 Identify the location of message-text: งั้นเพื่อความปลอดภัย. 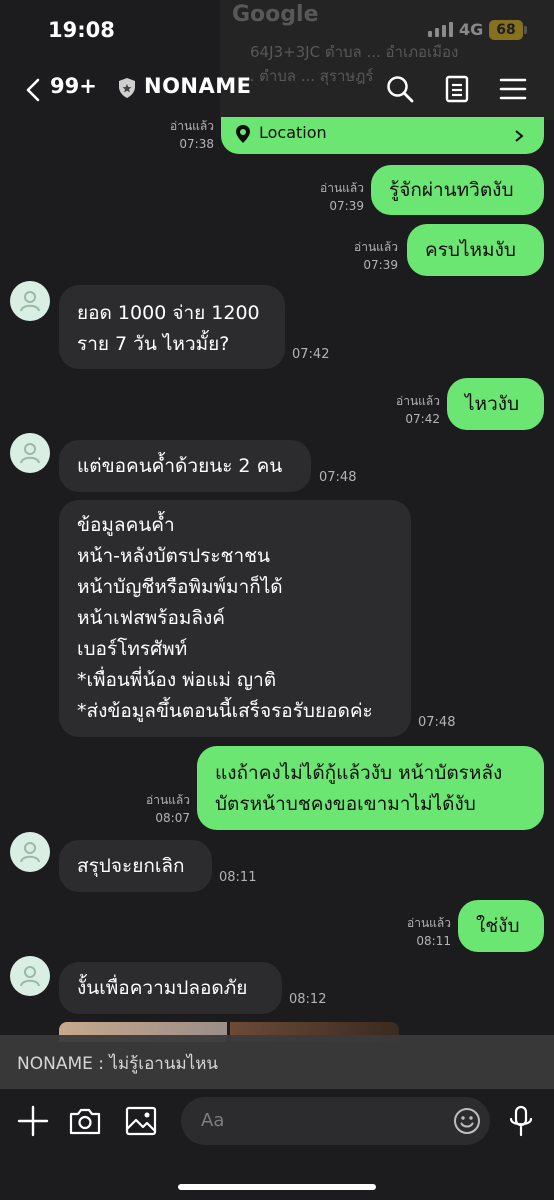
(162, 988).